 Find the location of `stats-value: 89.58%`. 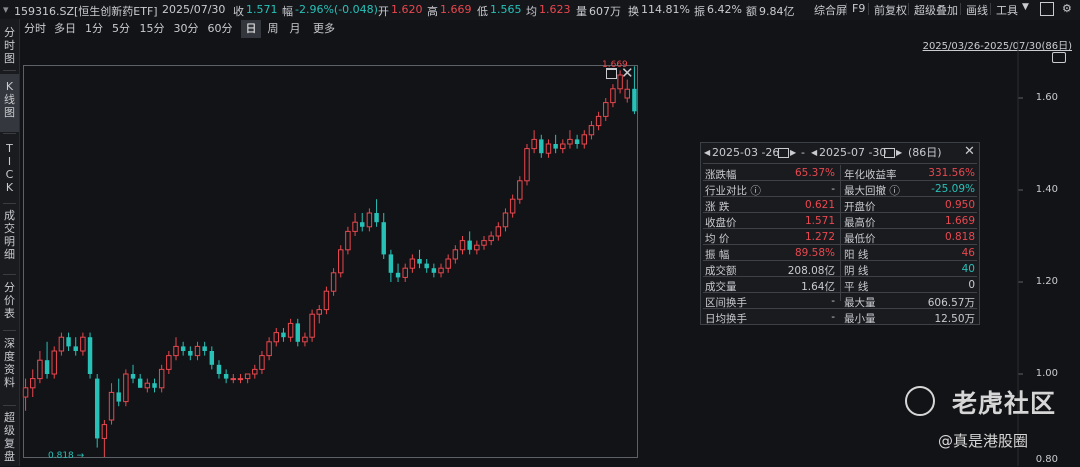

stats-value: 89.58% is located at coordinates (814, 253).